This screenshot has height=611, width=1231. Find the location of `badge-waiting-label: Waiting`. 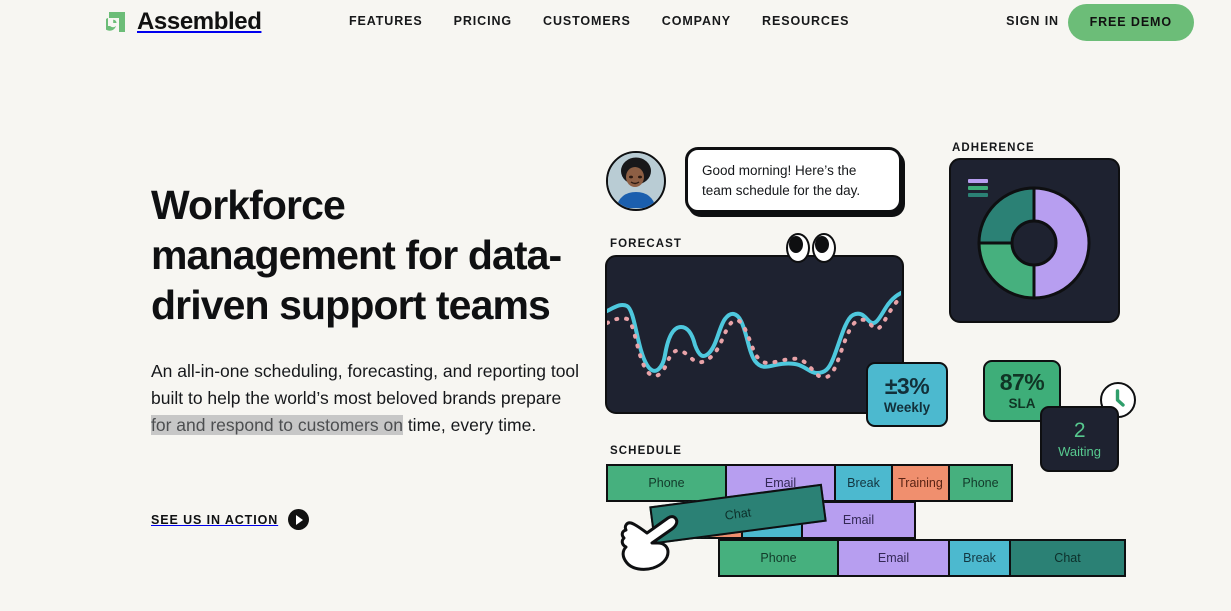

badge-waiting-label: Waiting is located at coordinates (1079, 451).